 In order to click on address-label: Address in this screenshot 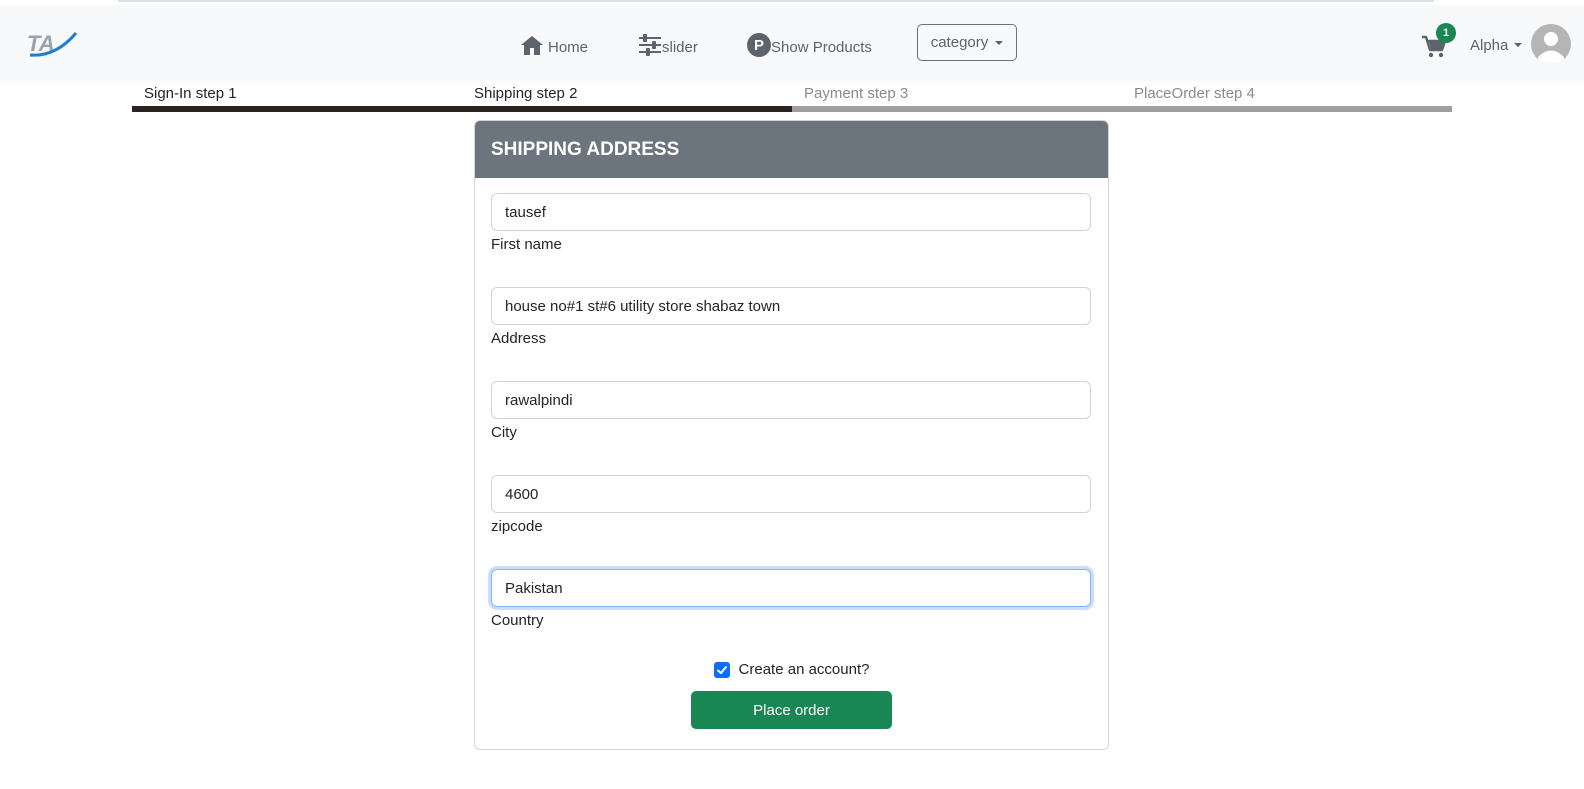, I will do `click(519, 338)`.